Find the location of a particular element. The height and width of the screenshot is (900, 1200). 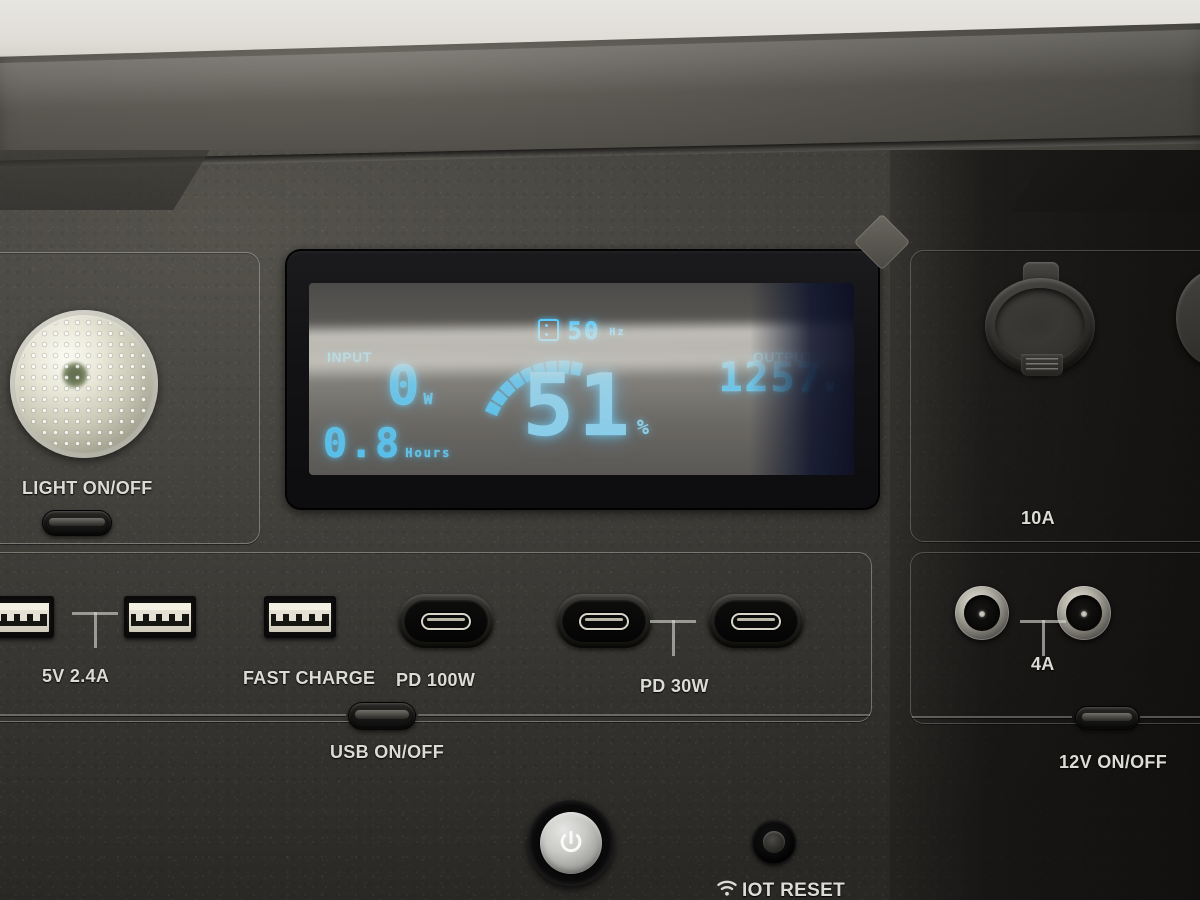

input-power-readout: 0 W is located at coordinates (411, 385).